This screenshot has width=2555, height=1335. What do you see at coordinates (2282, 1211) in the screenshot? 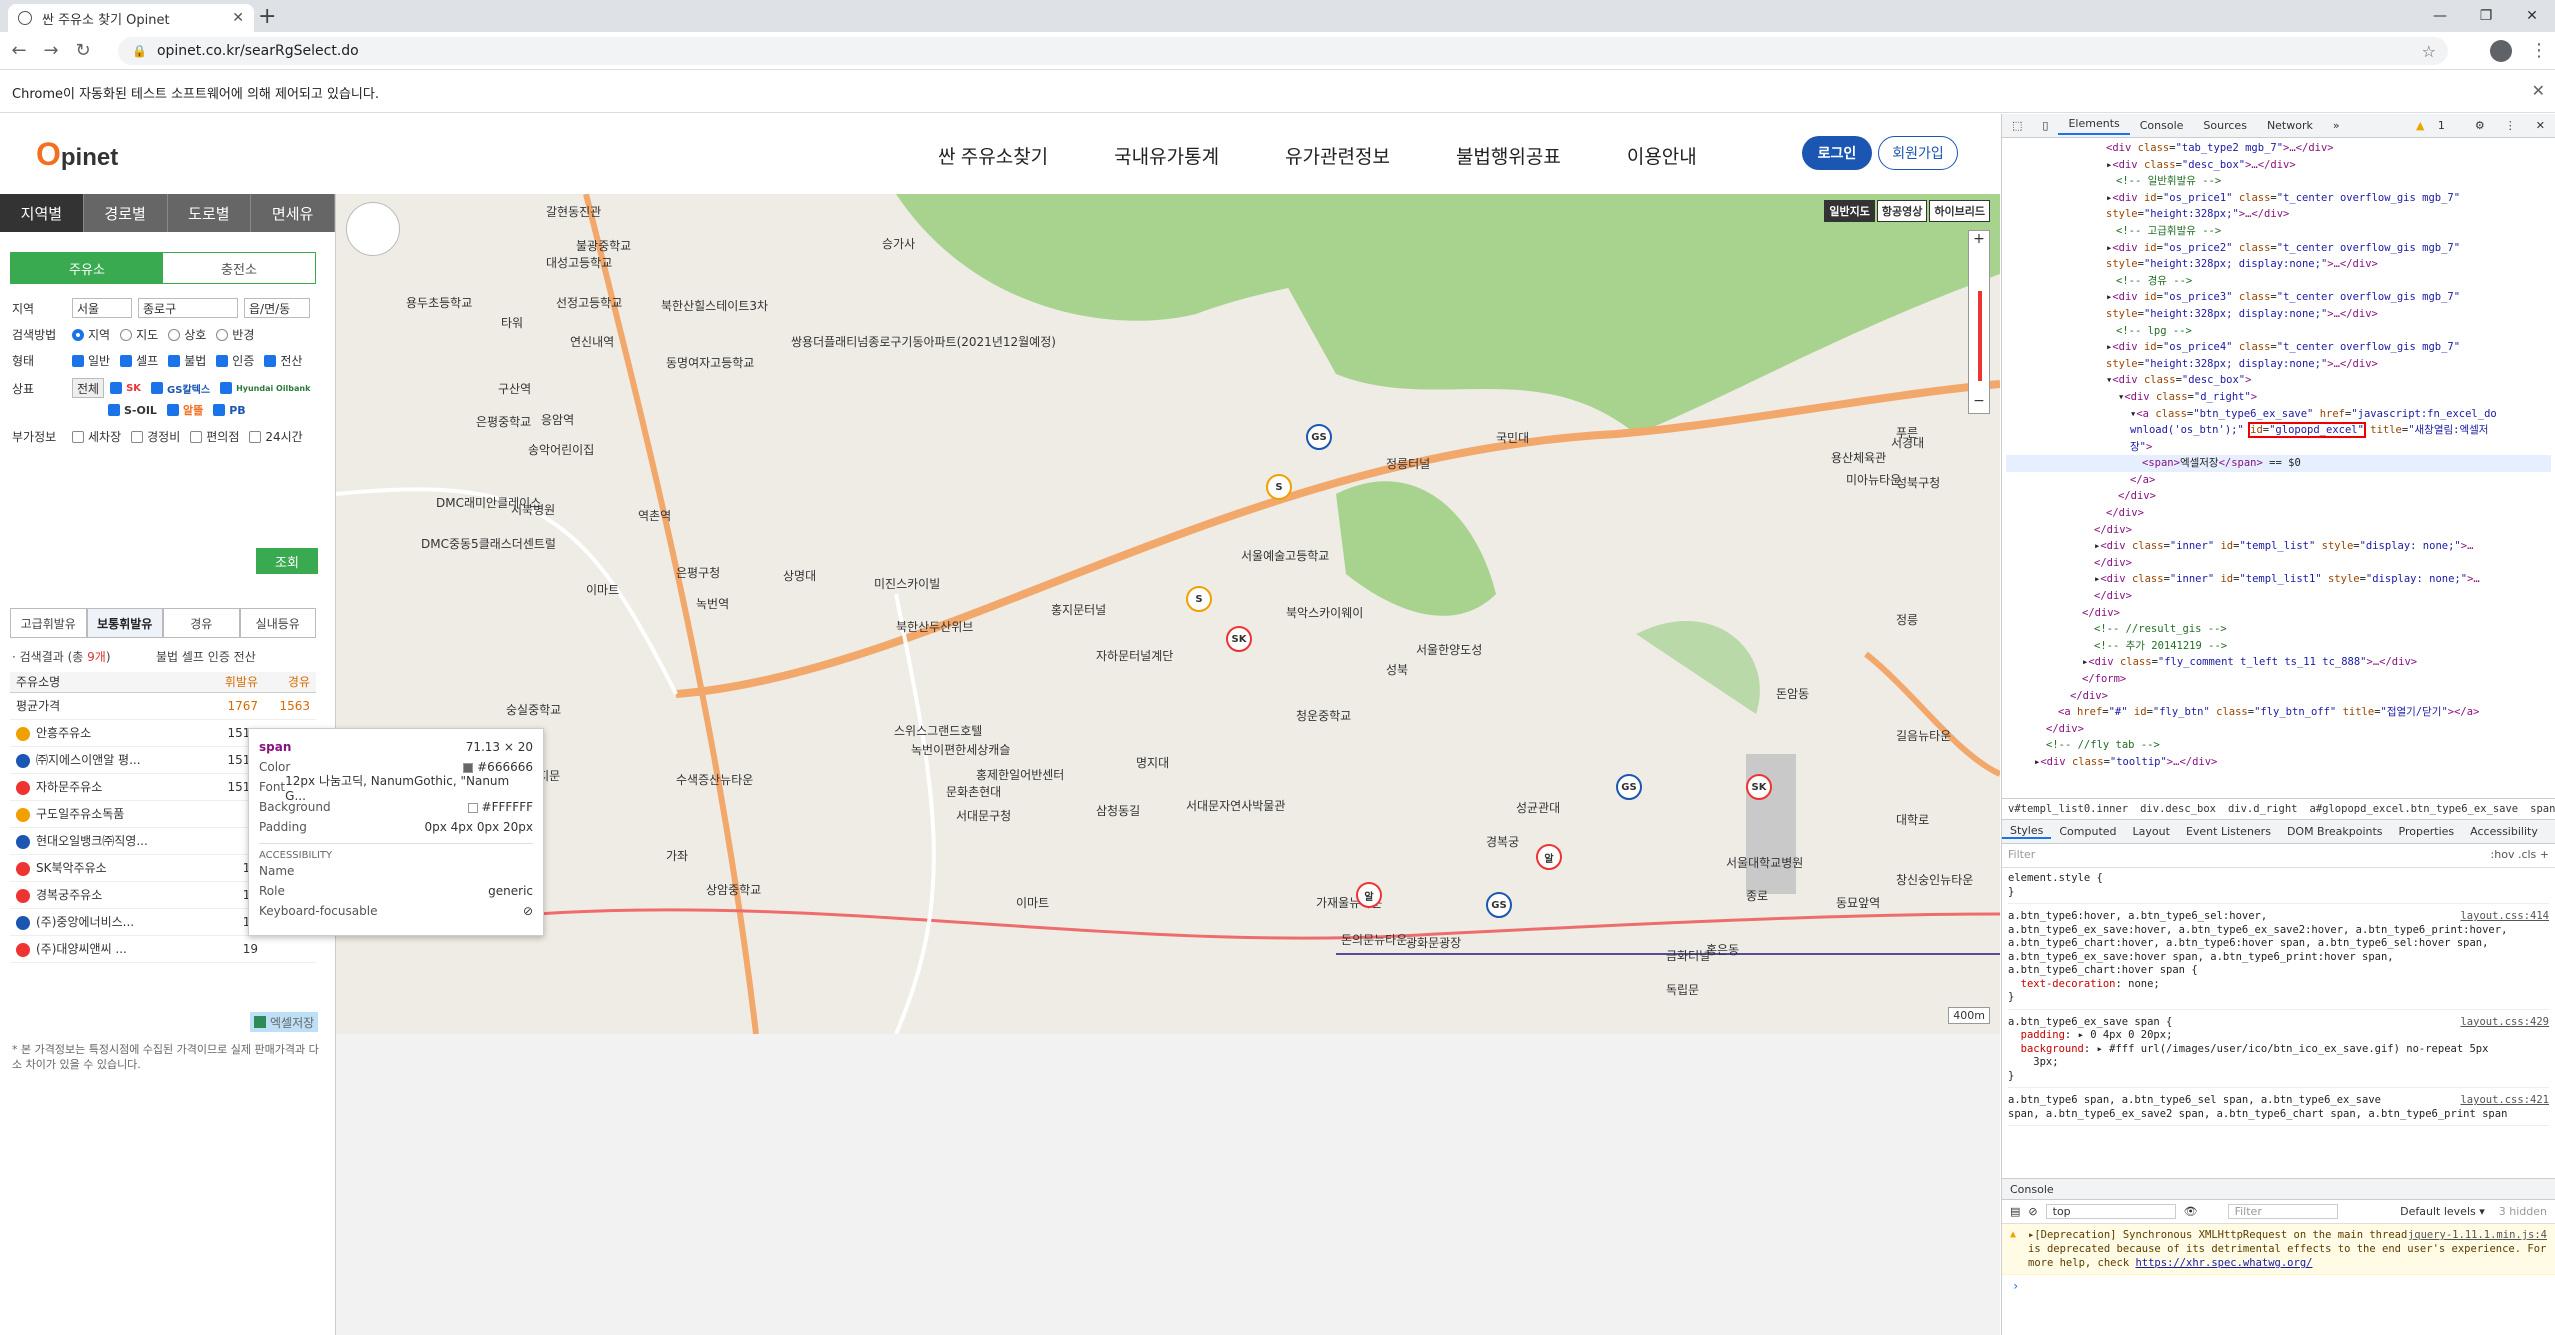
I see `console-filter-input: Filter` at bounding box center [2282, 1211].